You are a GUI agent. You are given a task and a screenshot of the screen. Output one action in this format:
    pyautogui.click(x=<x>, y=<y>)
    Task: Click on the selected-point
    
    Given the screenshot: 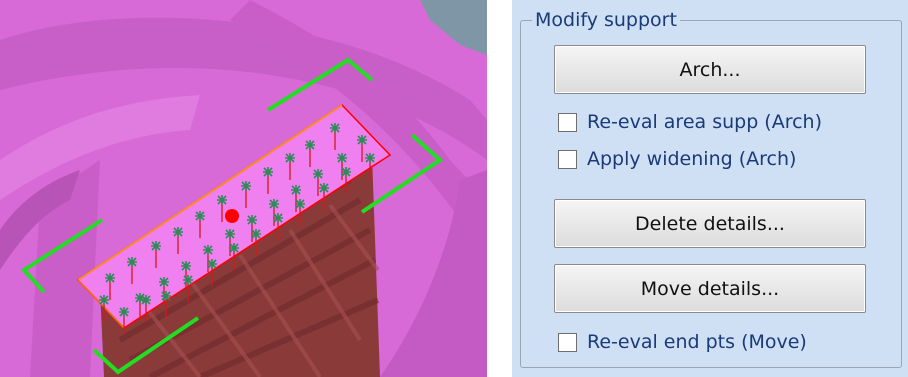 What is the action you would take?
    pyautogui.click(x=232, y=216)
    